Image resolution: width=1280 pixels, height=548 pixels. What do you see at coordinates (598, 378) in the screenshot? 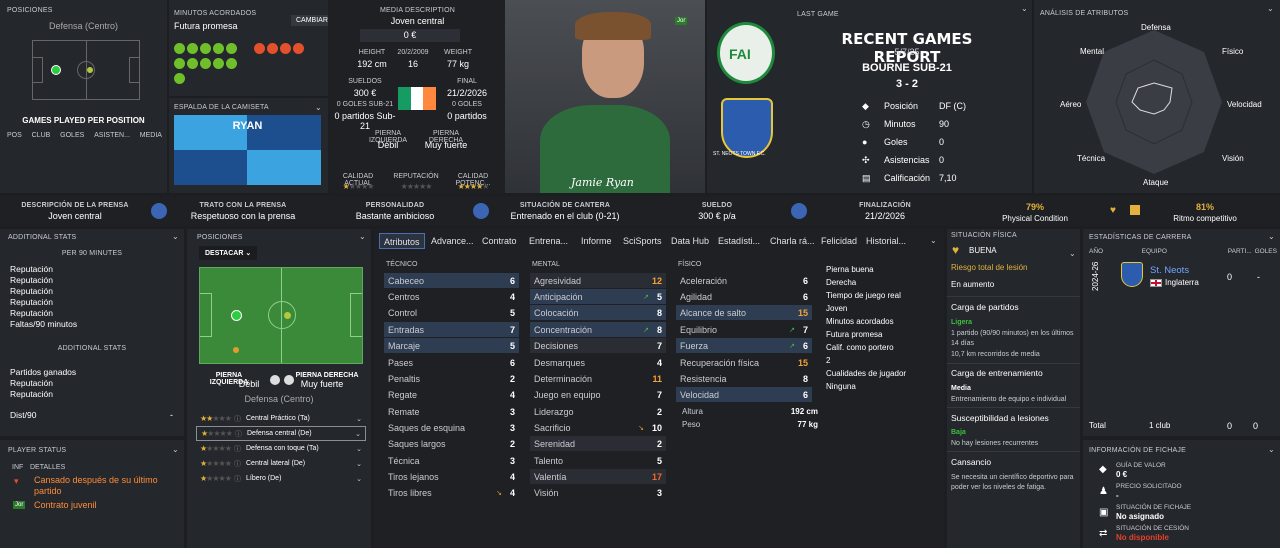
I see `attr-row: Determinación 11` at bounding box center [598, 378].